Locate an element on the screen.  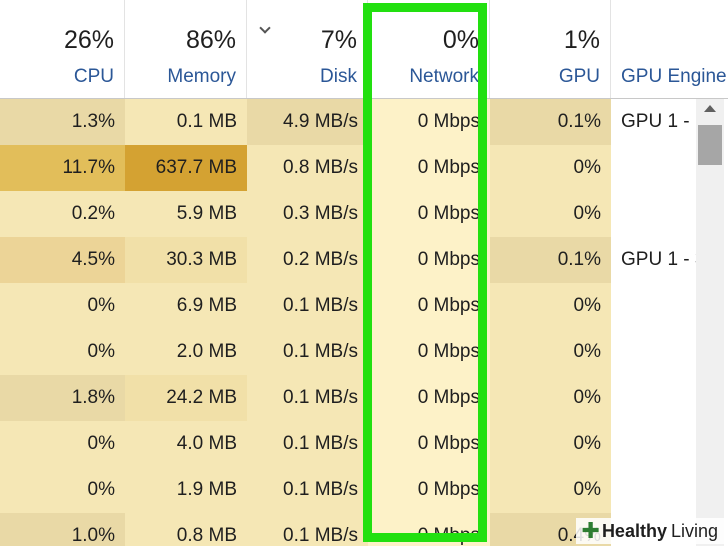
cell-gpu-engine: GPU 1 - ( is located at coordinates (653, 122).